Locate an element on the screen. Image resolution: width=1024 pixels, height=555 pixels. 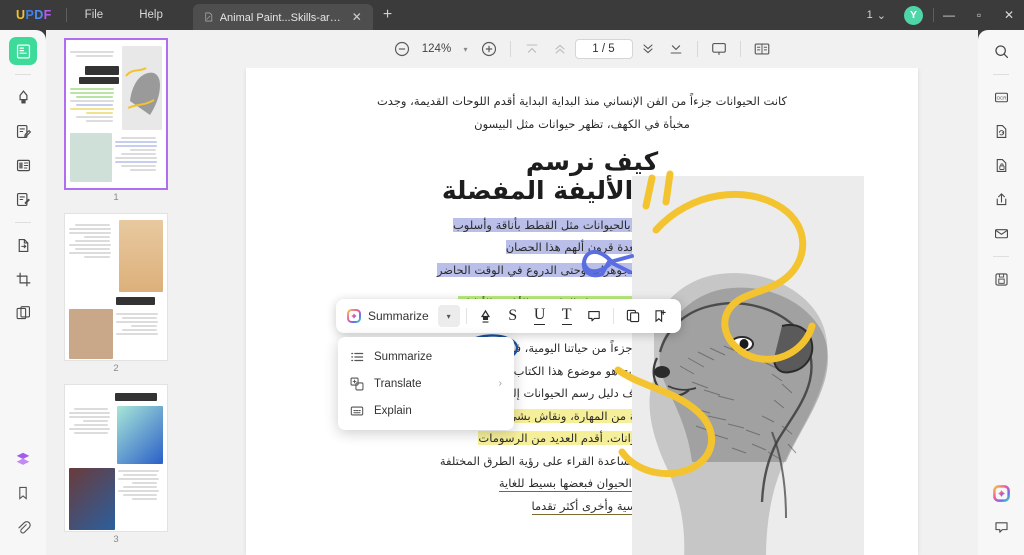
window-controls-group: 1 ⌄ Y — ▫ ✕ is located at coordinates (941, 15).